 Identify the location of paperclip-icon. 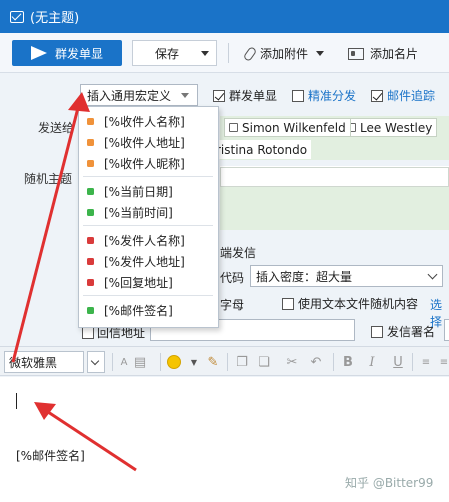
(250, 53).